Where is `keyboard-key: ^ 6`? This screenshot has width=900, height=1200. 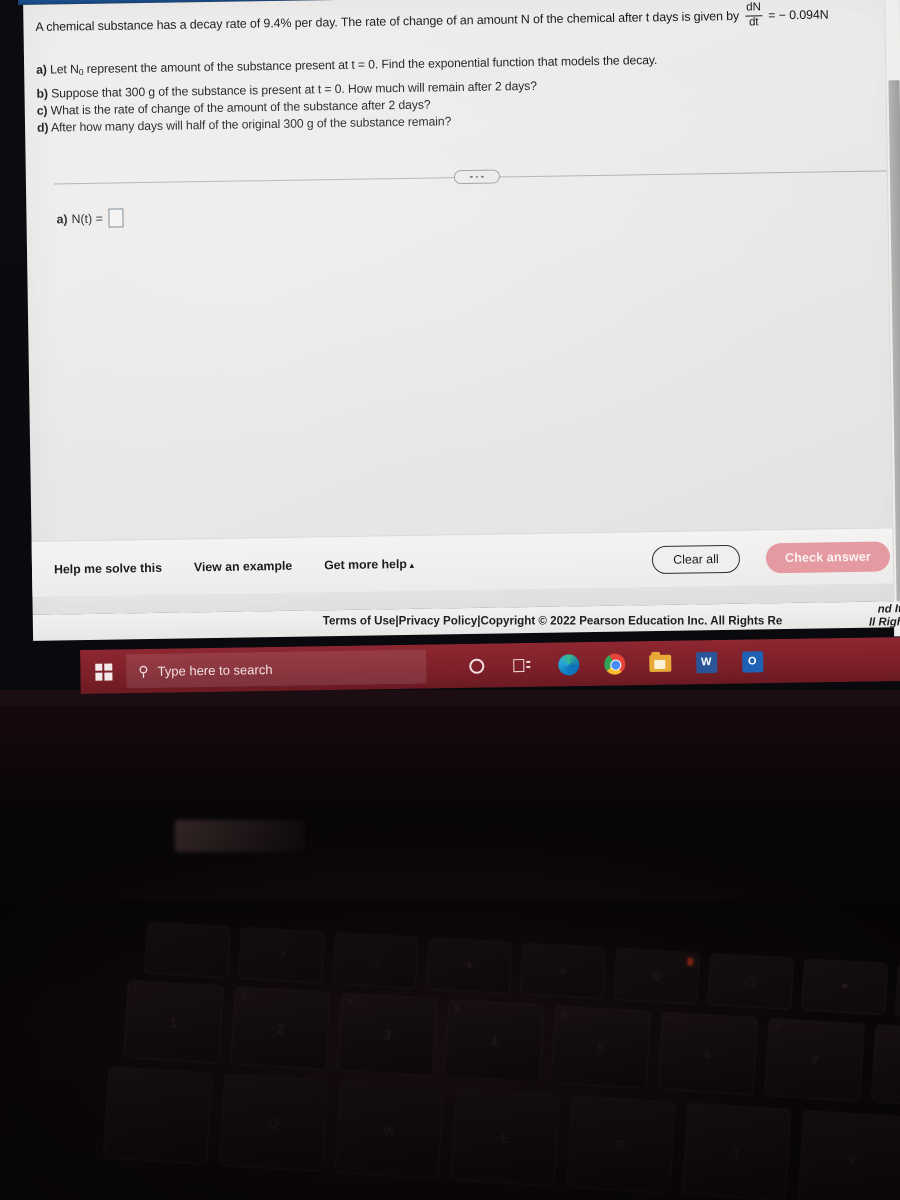 keyboard-key: ^ 6 is located at coordinates (707, 1053).